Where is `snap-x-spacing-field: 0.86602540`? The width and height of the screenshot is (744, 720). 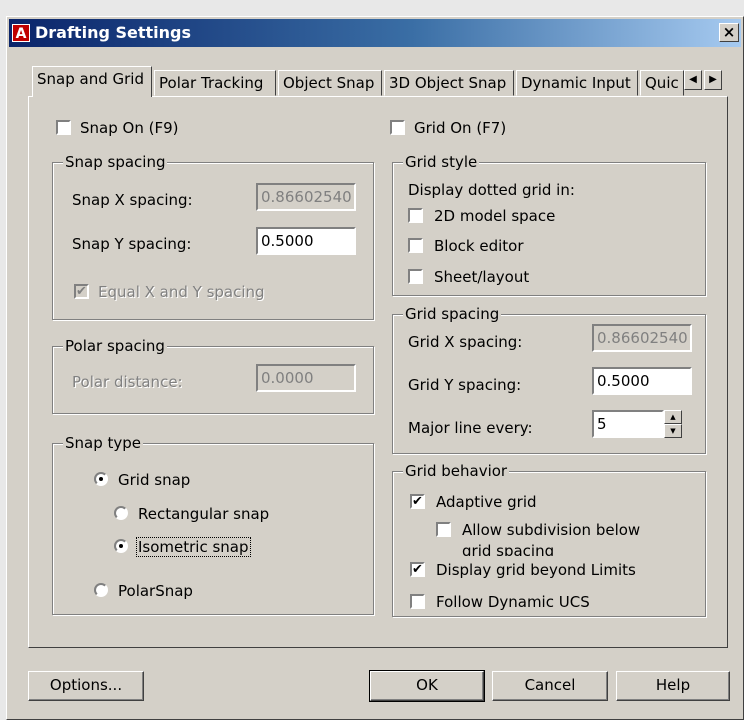 snap-x-spacing-field: 0.86602540 is located at coordinates (306, 197).